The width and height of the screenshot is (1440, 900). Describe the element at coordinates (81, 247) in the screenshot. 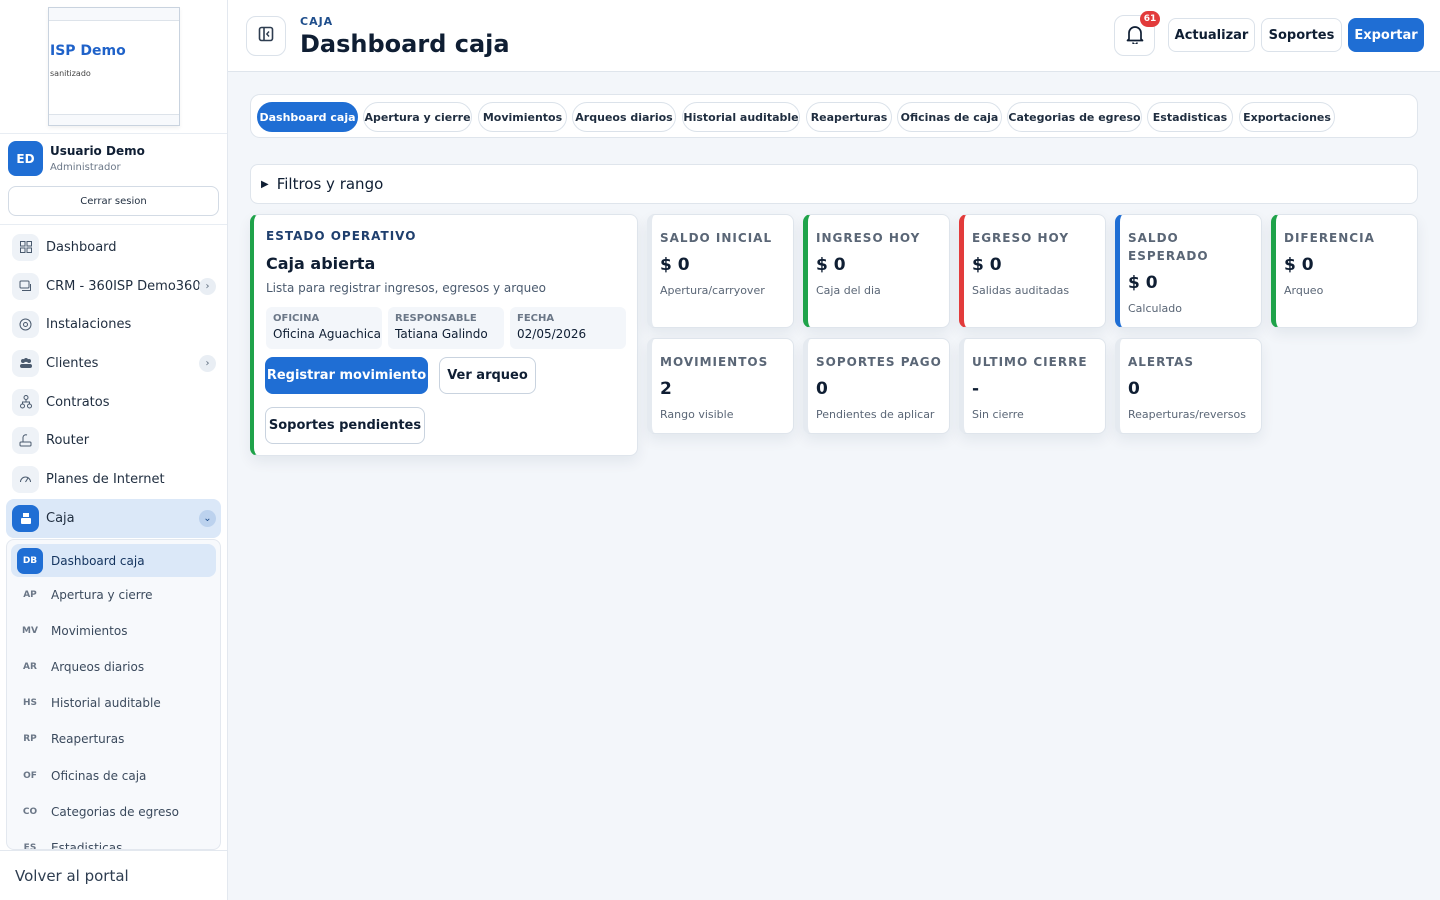

I see `sidebar-item-label: Dashboard` at that location.